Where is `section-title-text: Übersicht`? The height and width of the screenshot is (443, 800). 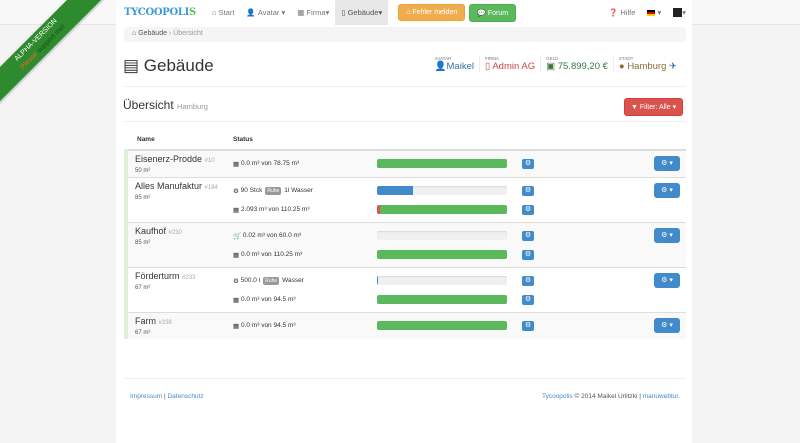 section-title-text: Übersicht is located at coordinates (148, 105).